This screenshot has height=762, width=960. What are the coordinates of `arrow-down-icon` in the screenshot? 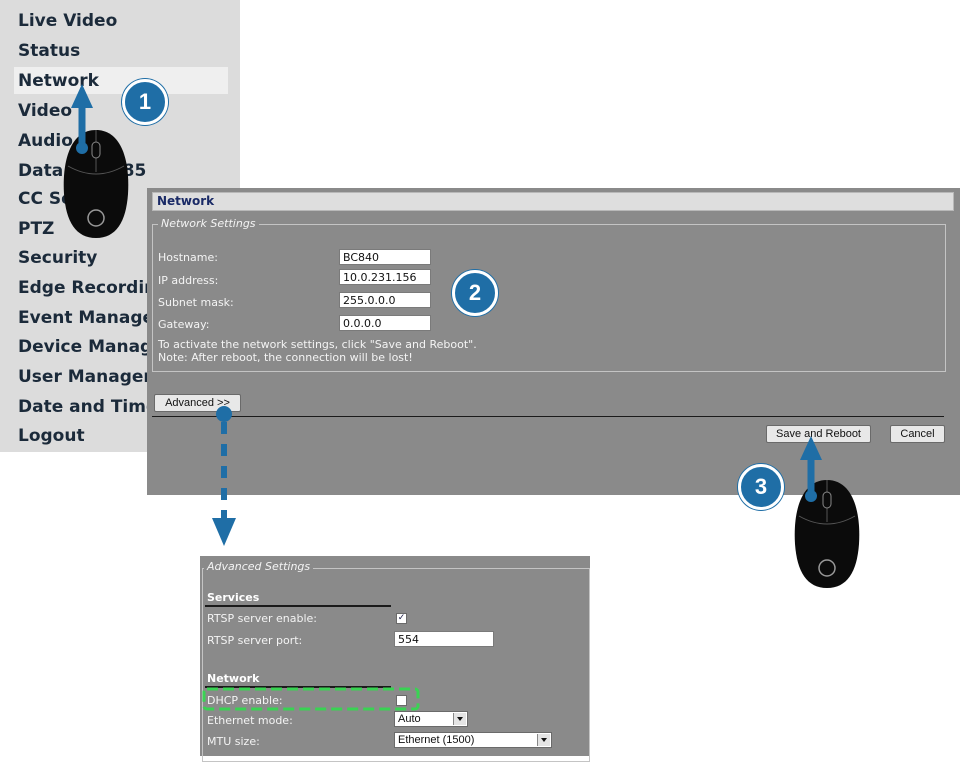 It's located at (224, 476).